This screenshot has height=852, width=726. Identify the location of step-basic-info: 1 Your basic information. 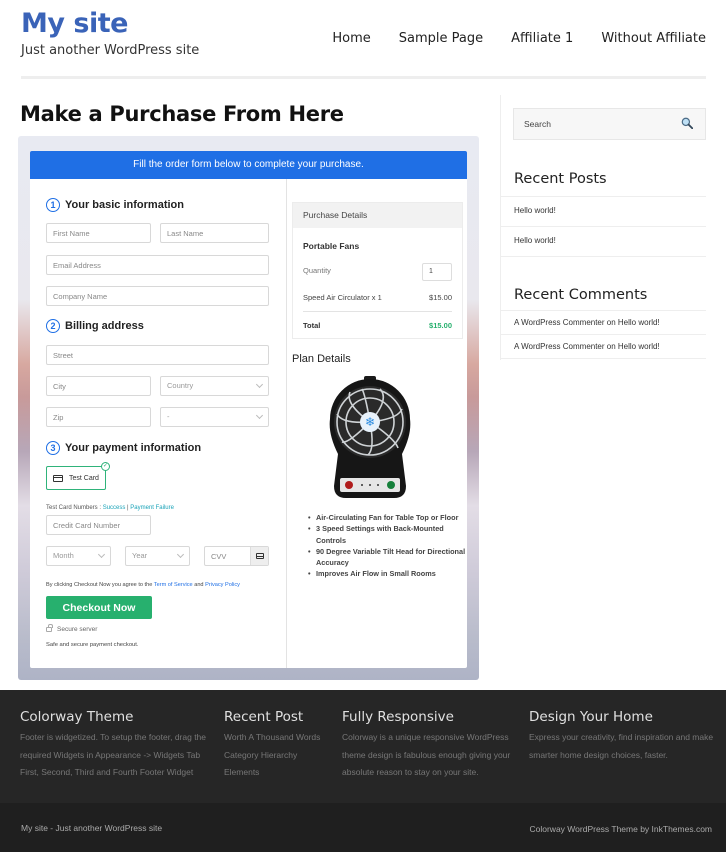
(115, 205).